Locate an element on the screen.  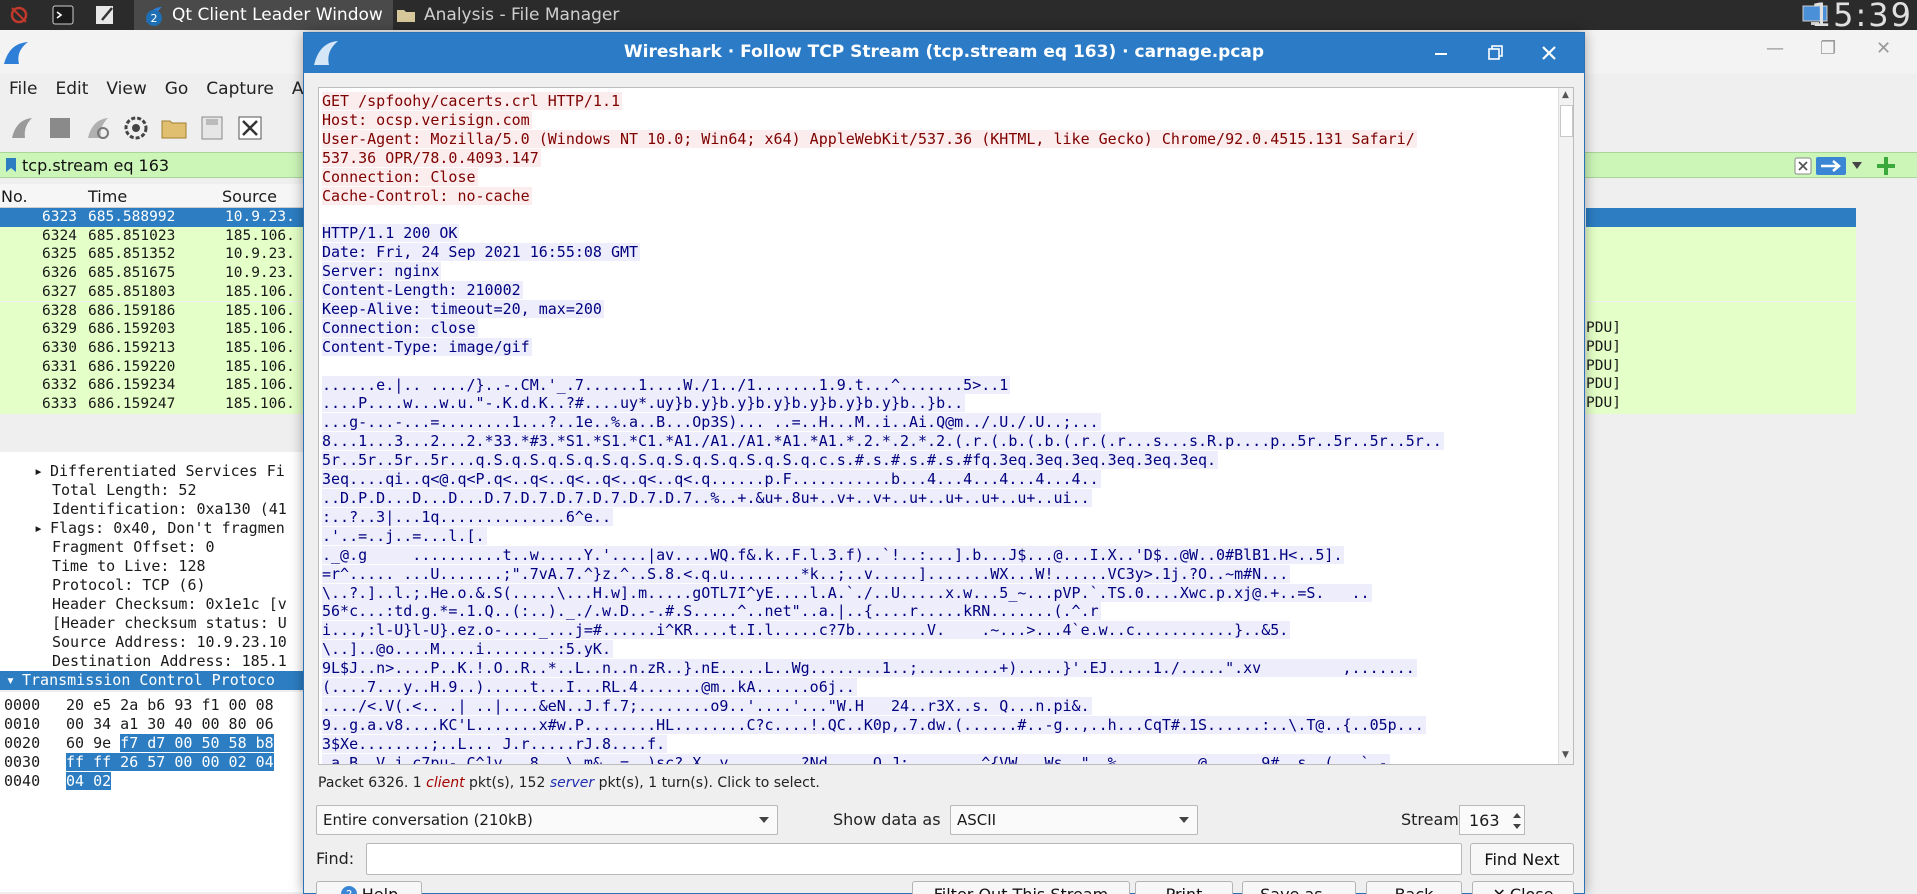
menu-go: Go is located at coordinates (177, 89).